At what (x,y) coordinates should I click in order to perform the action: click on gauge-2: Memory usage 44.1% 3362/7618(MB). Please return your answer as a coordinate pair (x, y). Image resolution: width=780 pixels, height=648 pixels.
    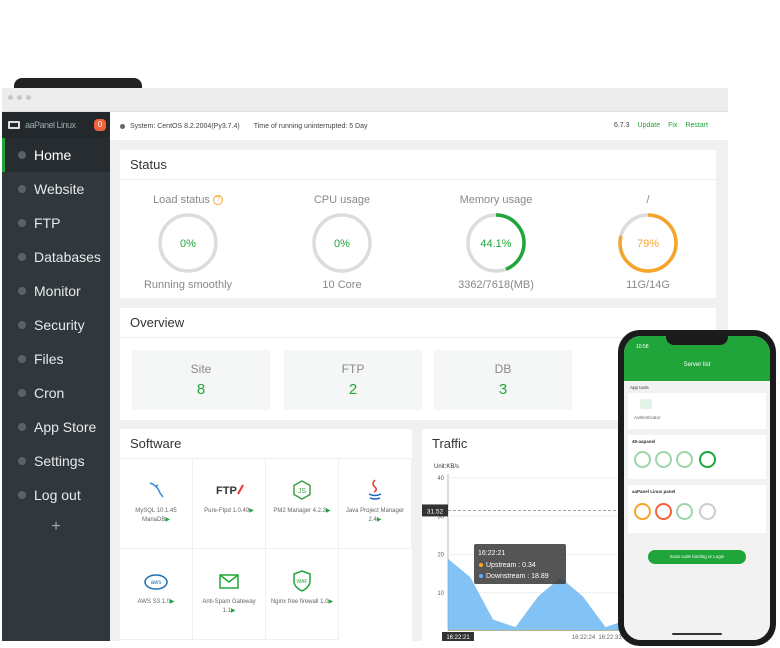
    Looking at the image, I should click on (496, 242).